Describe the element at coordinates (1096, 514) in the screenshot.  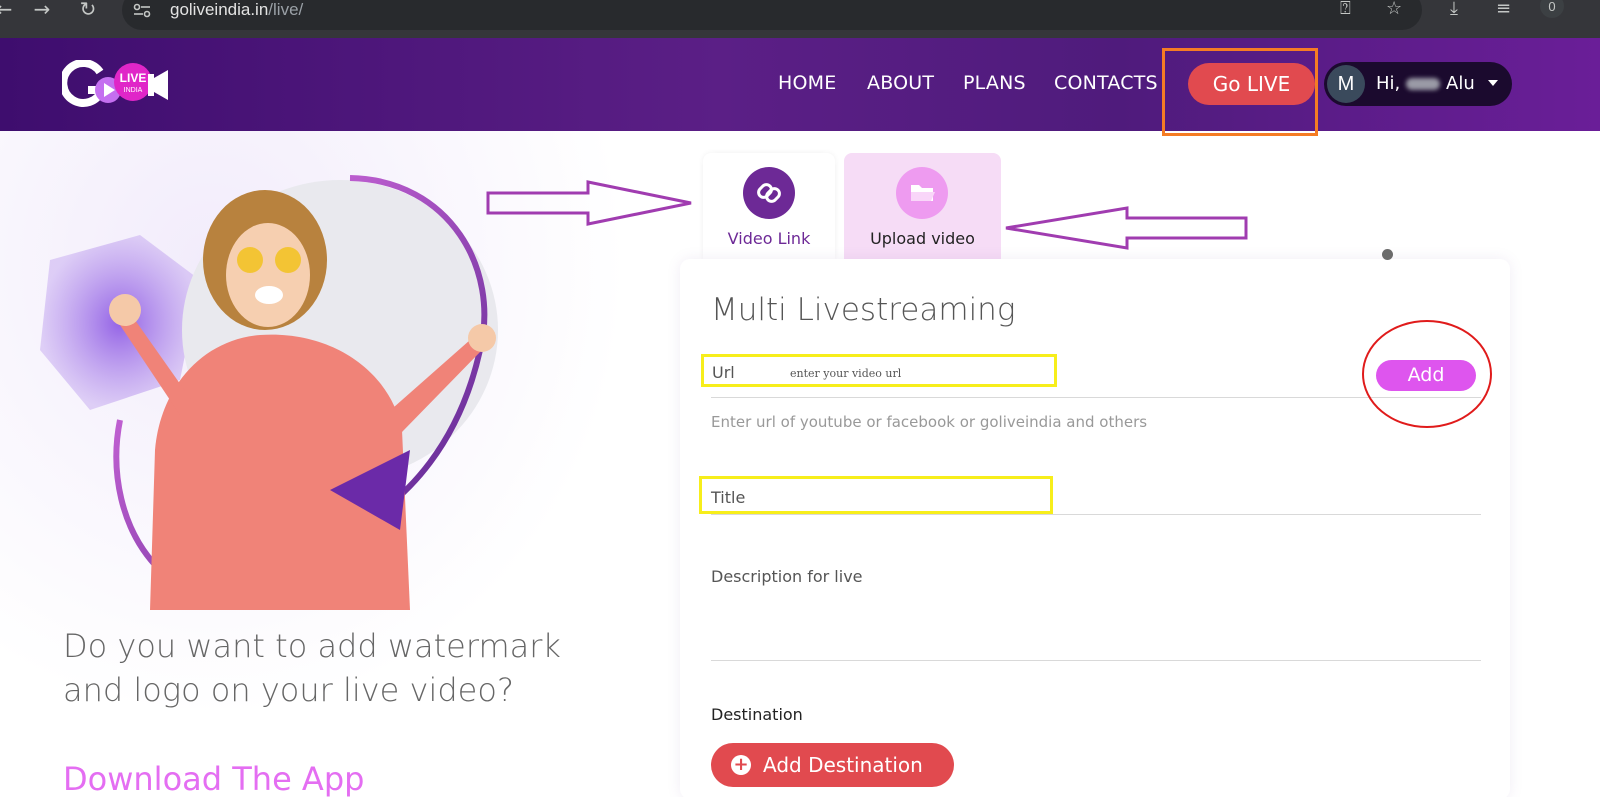
I see `title-underline` at that location.